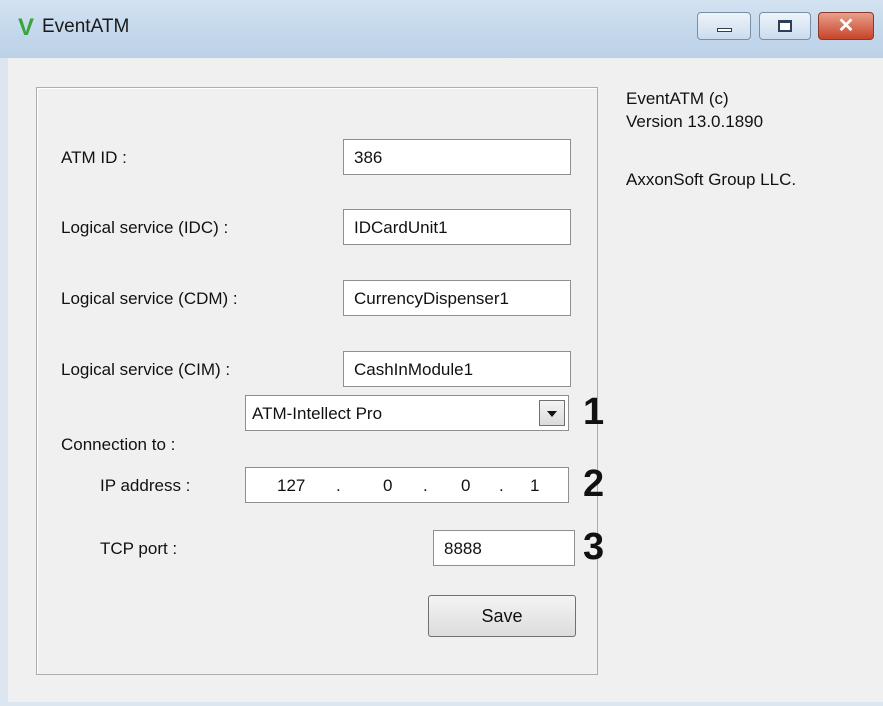 This screenshot has height=706, width=883. I want to click on tcp-port-label: TCP port :, so click(139, 548).